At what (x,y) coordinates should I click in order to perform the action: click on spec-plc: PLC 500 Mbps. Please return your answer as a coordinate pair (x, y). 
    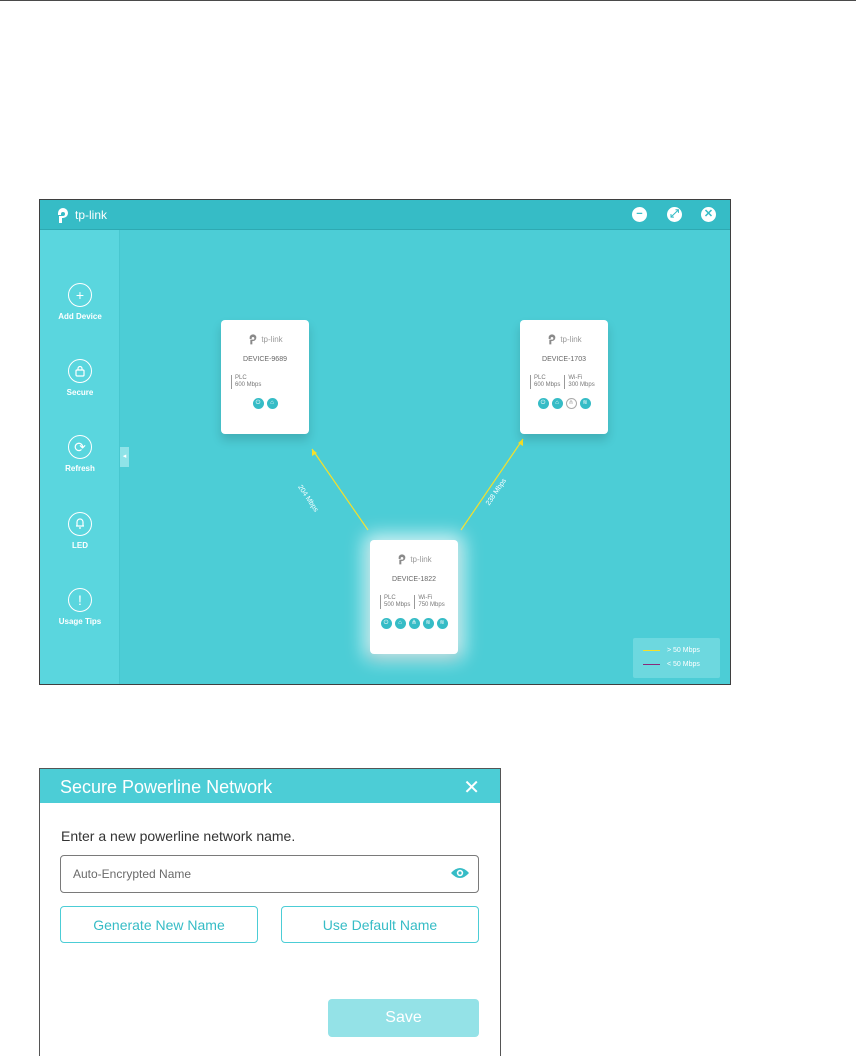
    Looking at the image, I should click on (395, 602).